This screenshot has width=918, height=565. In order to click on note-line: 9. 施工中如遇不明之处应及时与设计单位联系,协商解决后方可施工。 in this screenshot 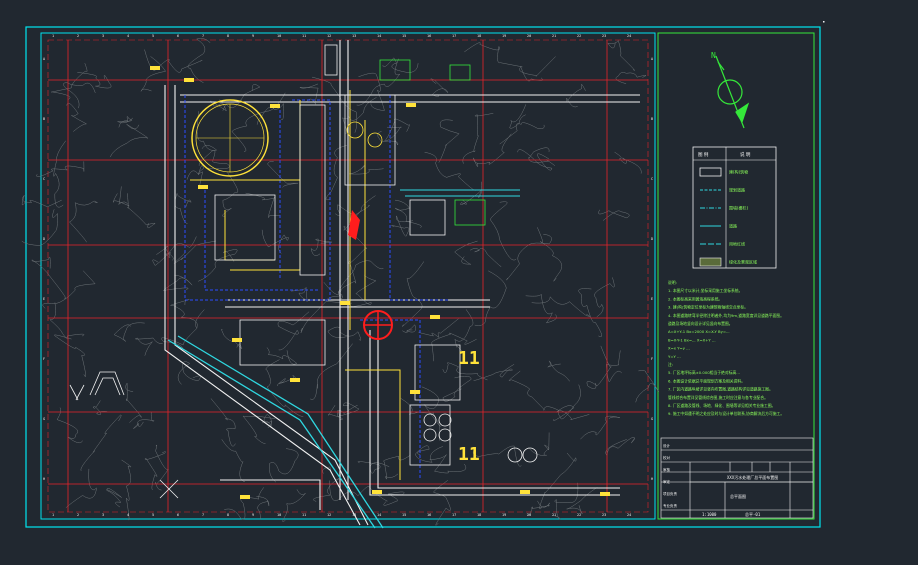, I will do `click(726, 413)`.